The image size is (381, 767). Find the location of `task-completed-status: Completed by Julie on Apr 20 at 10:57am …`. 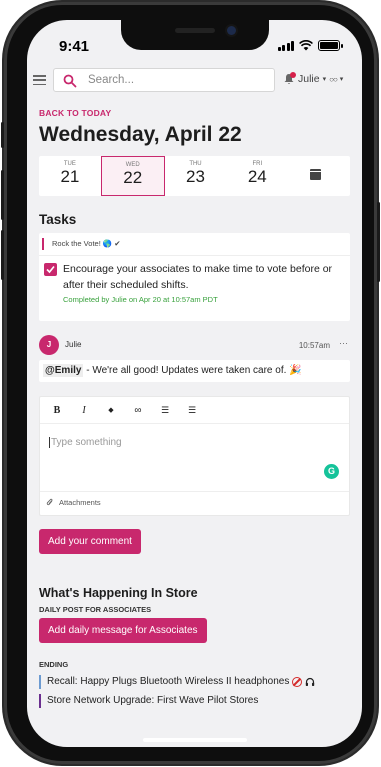

task-completed-status: Completed by Julie on Apr 20 at 10:57am … is located at coordinates (140, 299).